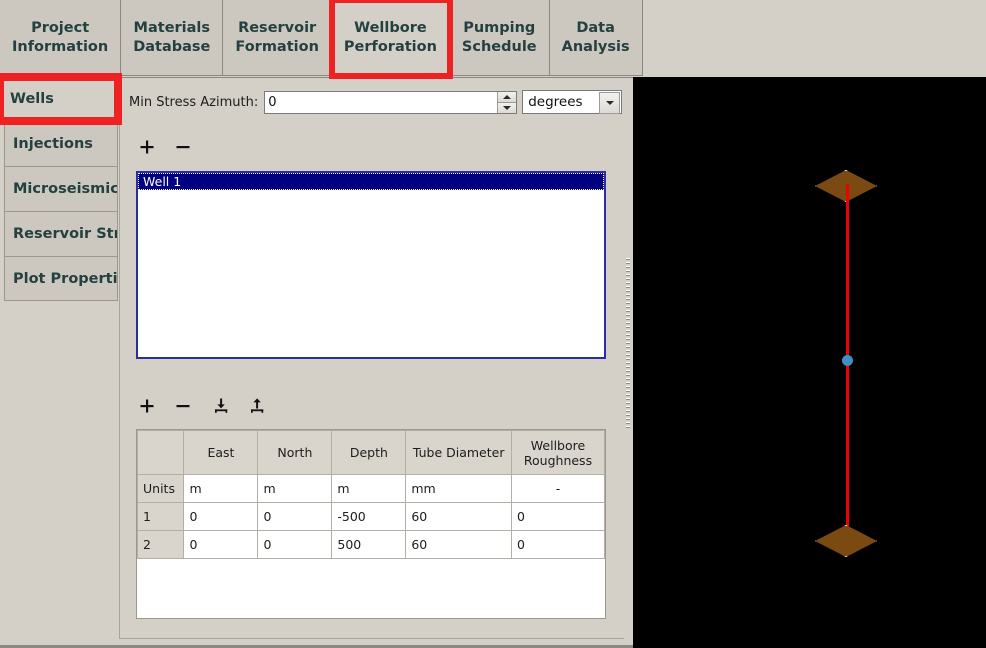 The height and width of the screenshot is (648, 986). I want to click on remove-well-button, so click(183, 147).